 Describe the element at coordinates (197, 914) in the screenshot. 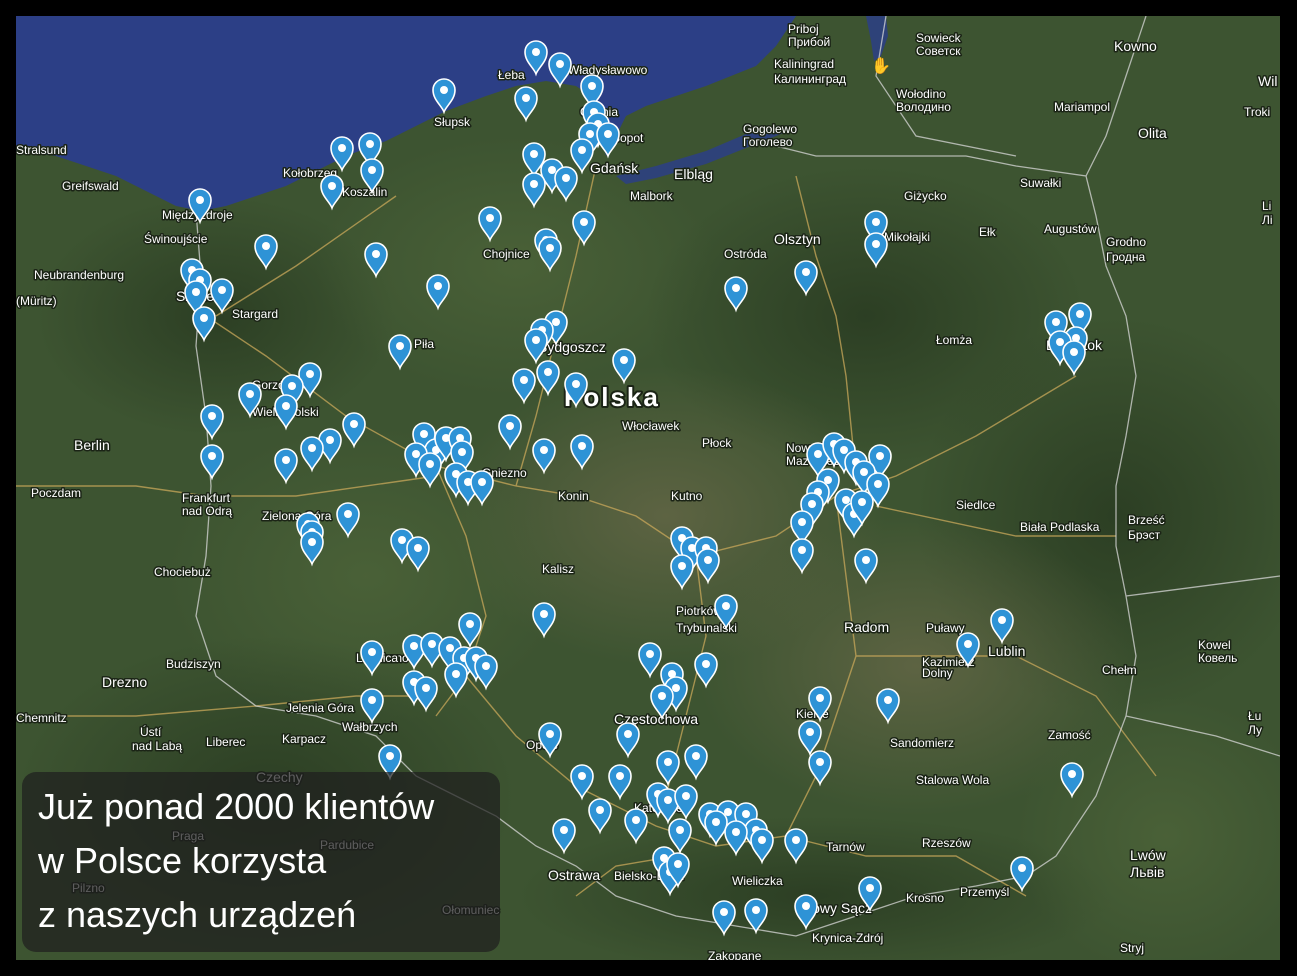

I see `caption-line-3: z naszych urządzeń` at that location.